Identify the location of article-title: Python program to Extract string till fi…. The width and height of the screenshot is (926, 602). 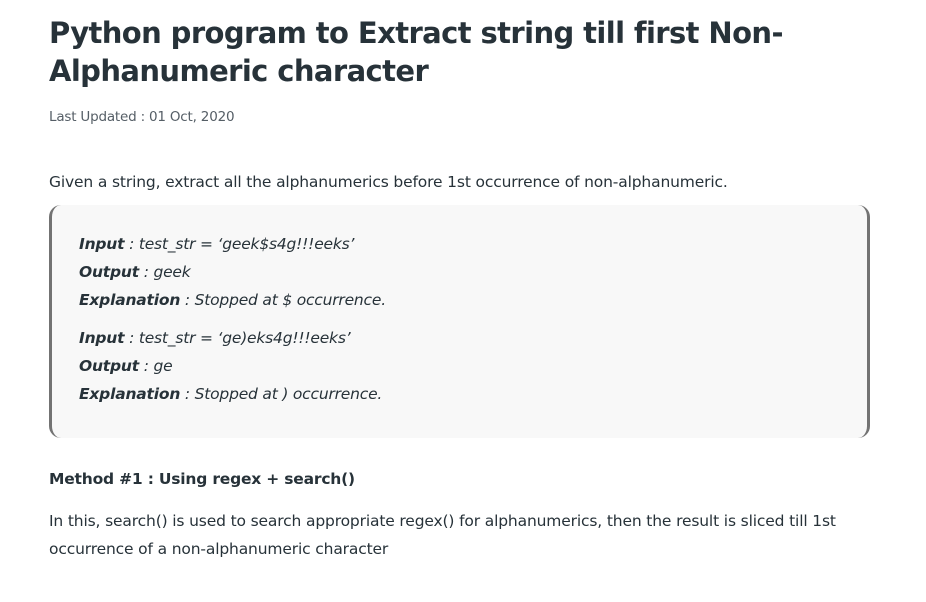
(416, 52).